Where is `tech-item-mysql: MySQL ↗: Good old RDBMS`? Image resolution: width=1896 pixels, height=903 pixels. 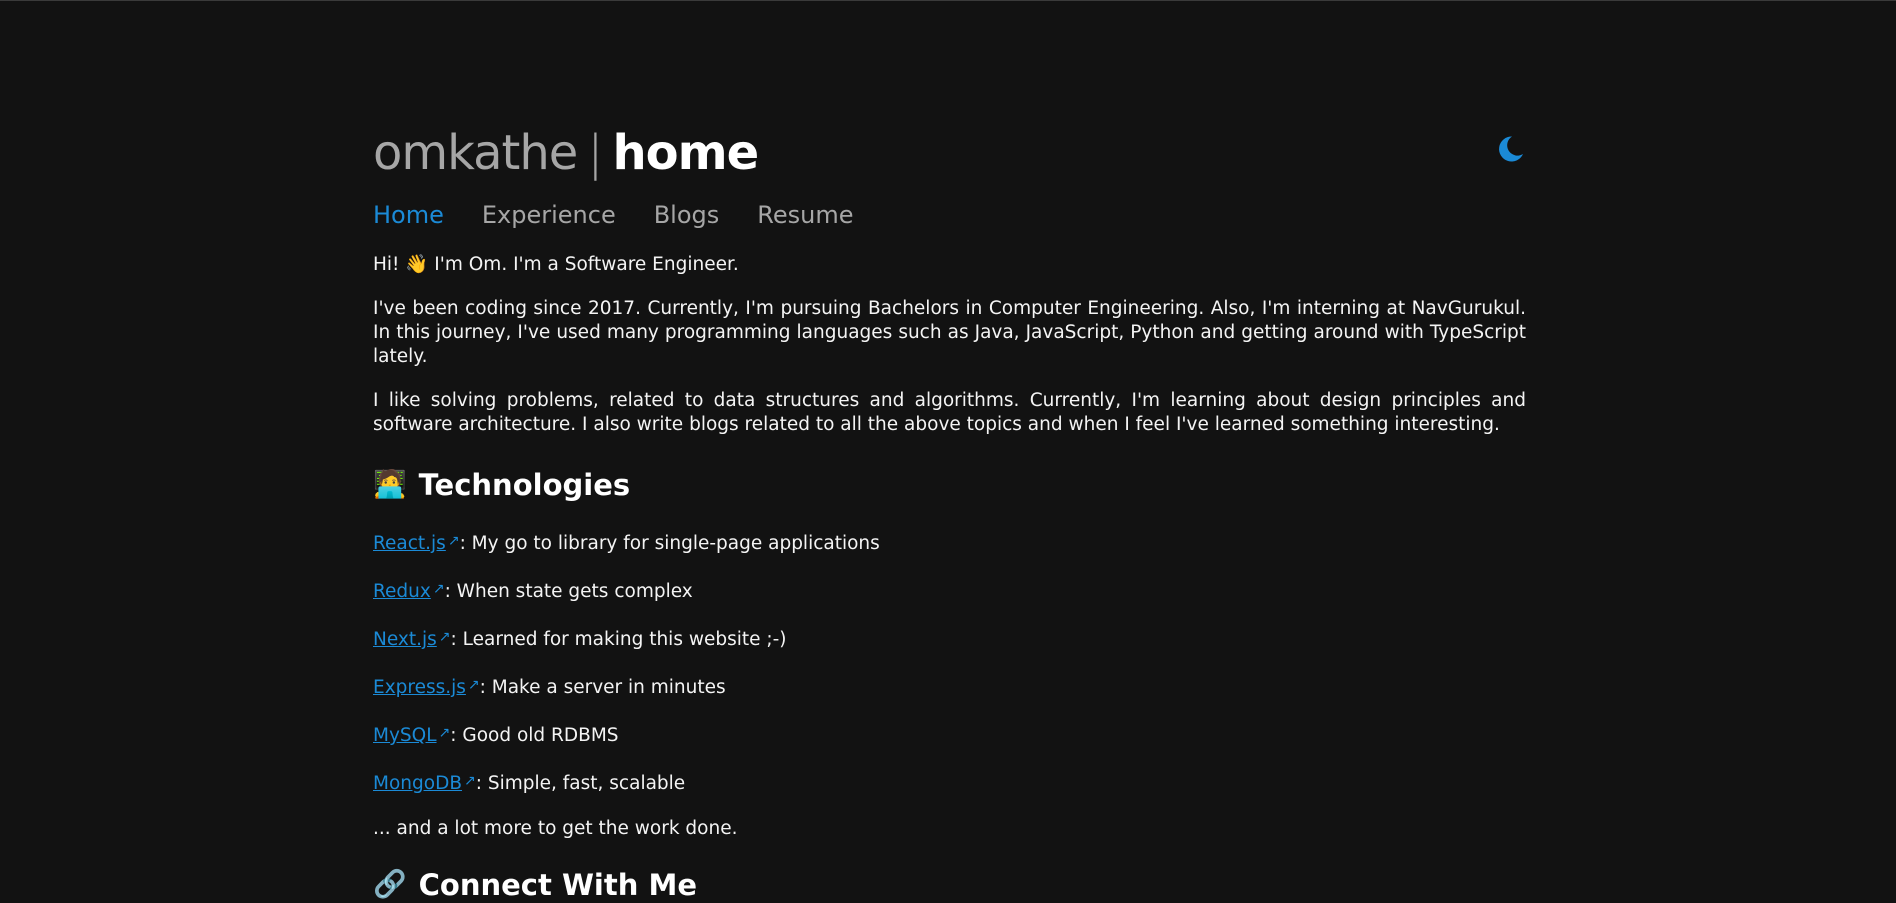
tech-item-mysql: MySQL ↗: Good old RDBMS is located at coordinates (949, 734).